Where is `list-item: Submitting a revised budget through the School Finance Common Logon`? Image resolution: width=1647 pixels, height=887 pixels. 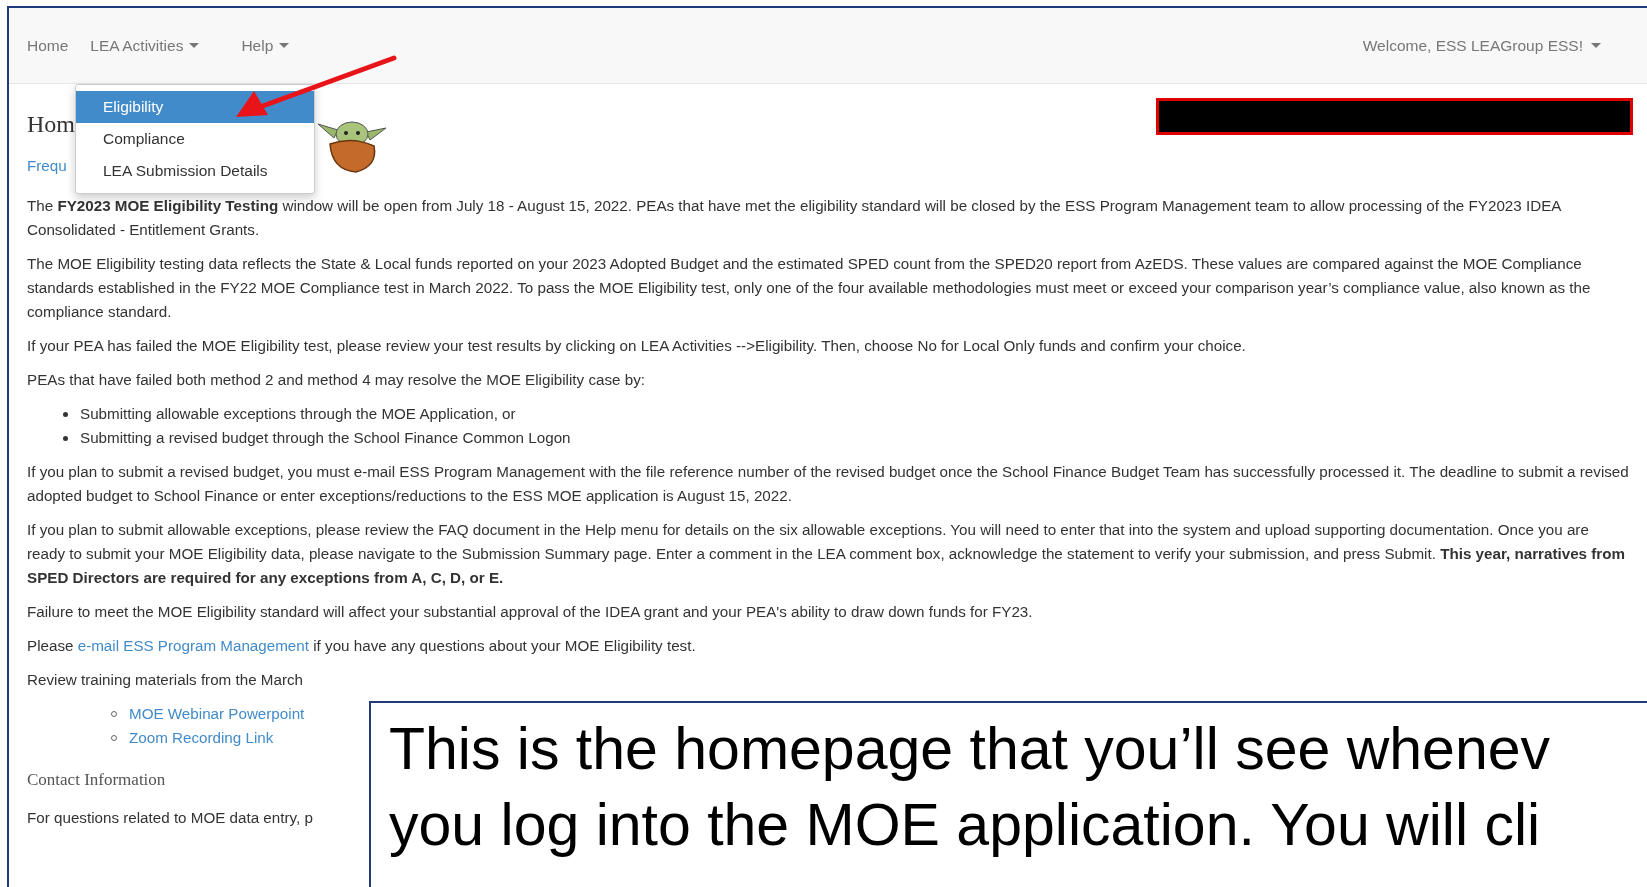 list-item: Submitting a revised budget through the School Finance Common Logon is located at coordinates (325, 438).